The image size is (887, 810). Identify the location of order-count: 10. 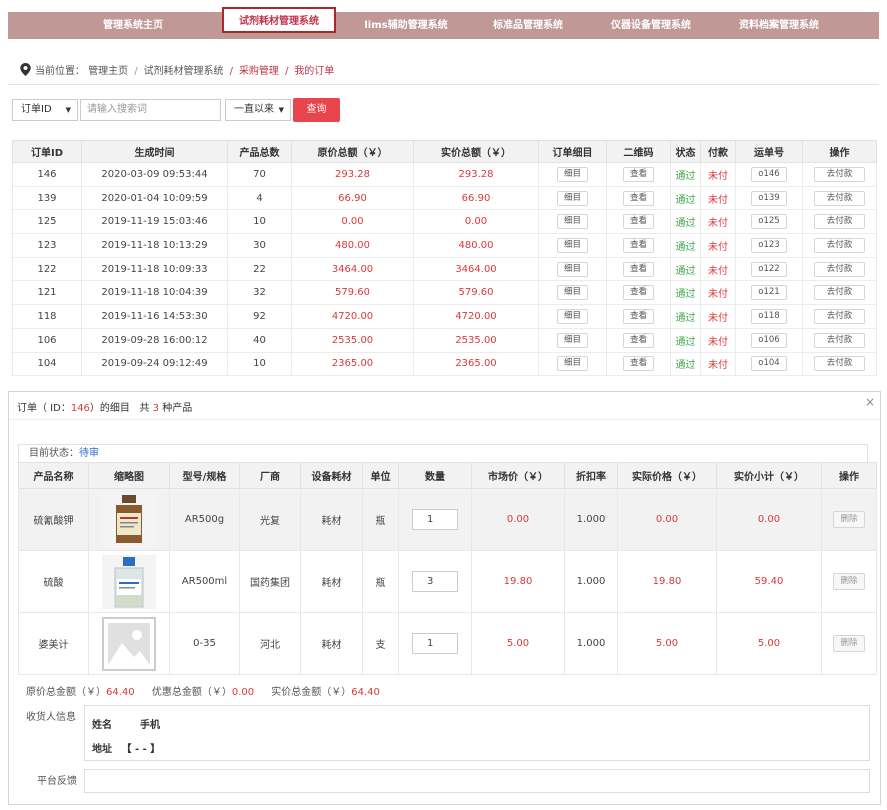
(259, 222).